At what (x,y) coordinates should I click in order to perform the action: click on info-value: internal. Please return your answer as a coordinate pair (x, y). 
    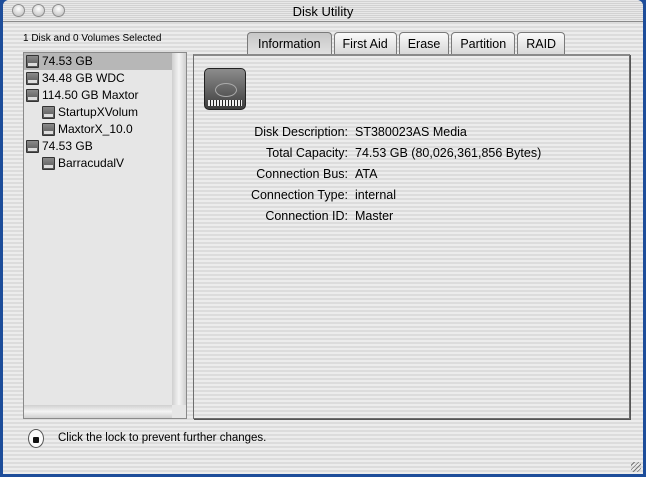
    Looking at the image, I should click on (375, 195).